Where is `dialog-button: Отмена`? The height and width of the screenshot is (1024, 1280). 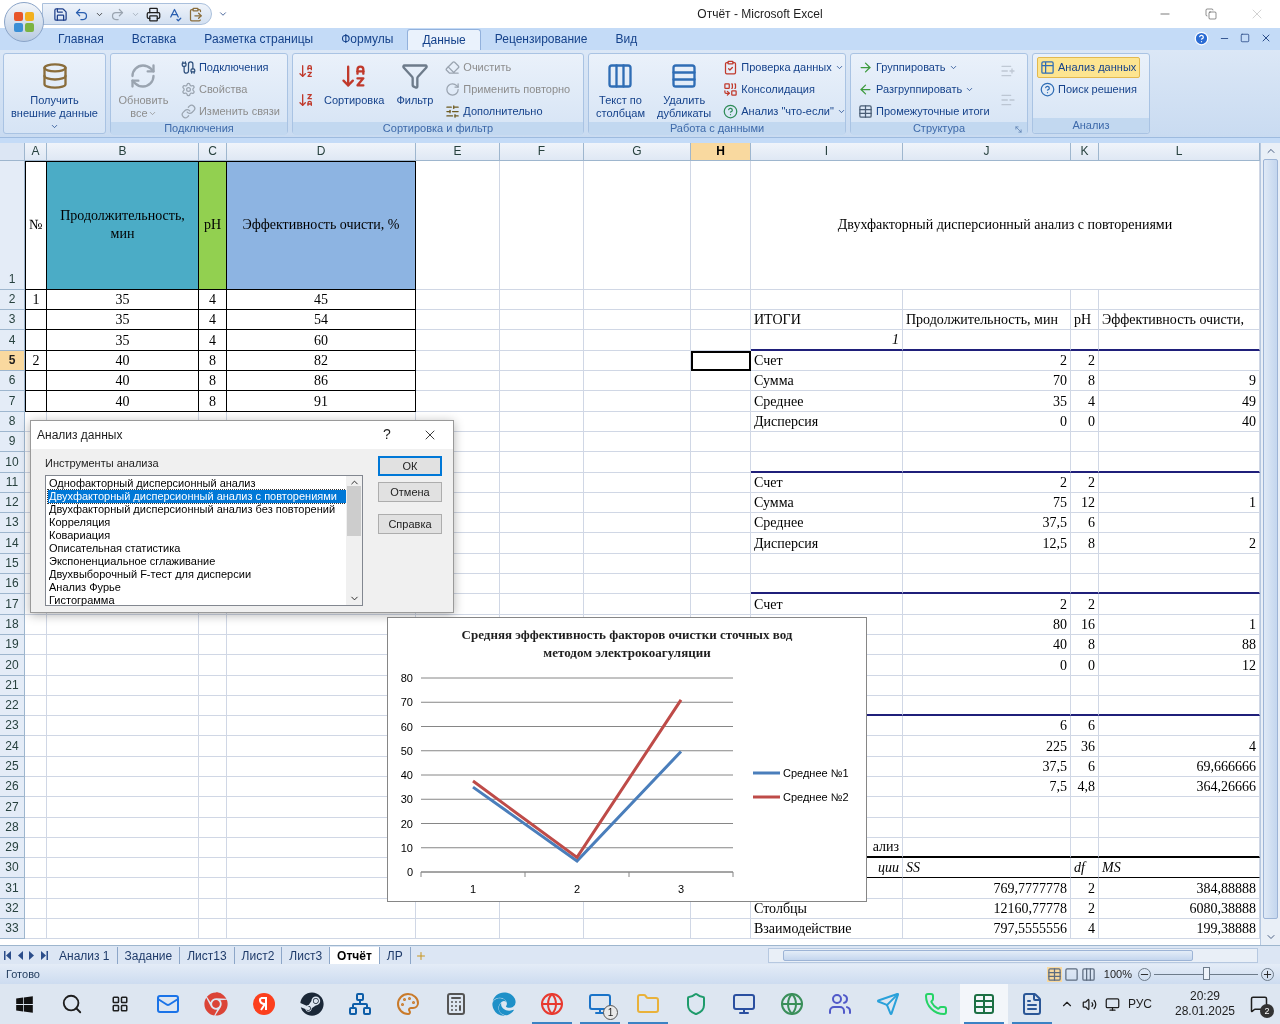 dialog-button: Отмена is located at coordinates (410, 491).